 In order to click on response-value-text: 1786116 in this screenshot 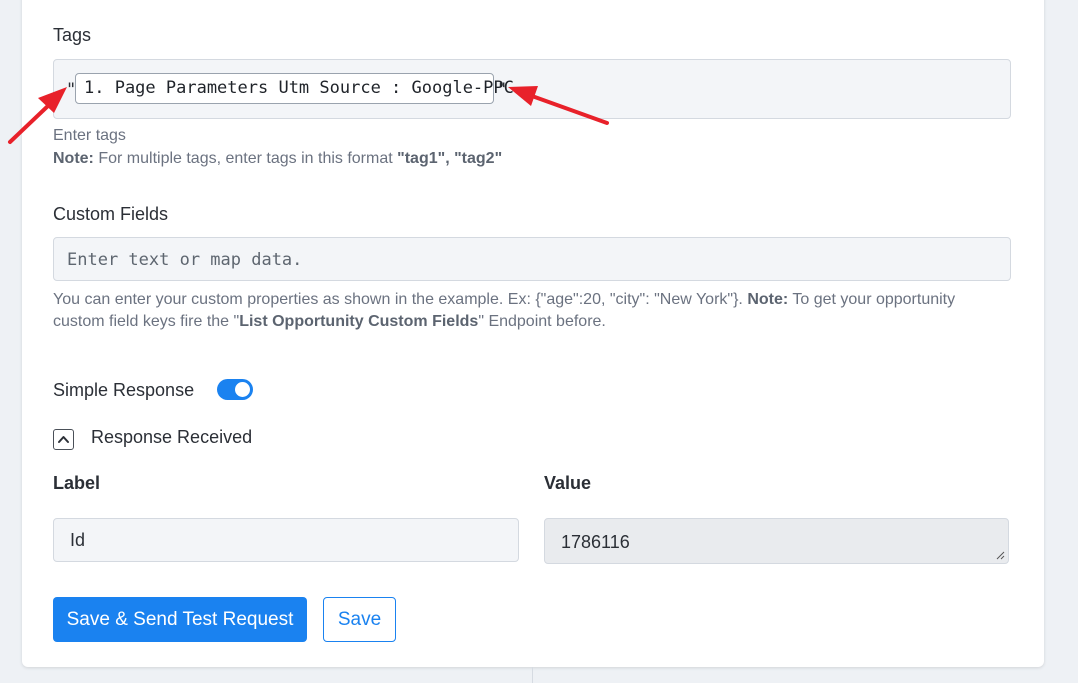, I will do `click(595, 542)`.